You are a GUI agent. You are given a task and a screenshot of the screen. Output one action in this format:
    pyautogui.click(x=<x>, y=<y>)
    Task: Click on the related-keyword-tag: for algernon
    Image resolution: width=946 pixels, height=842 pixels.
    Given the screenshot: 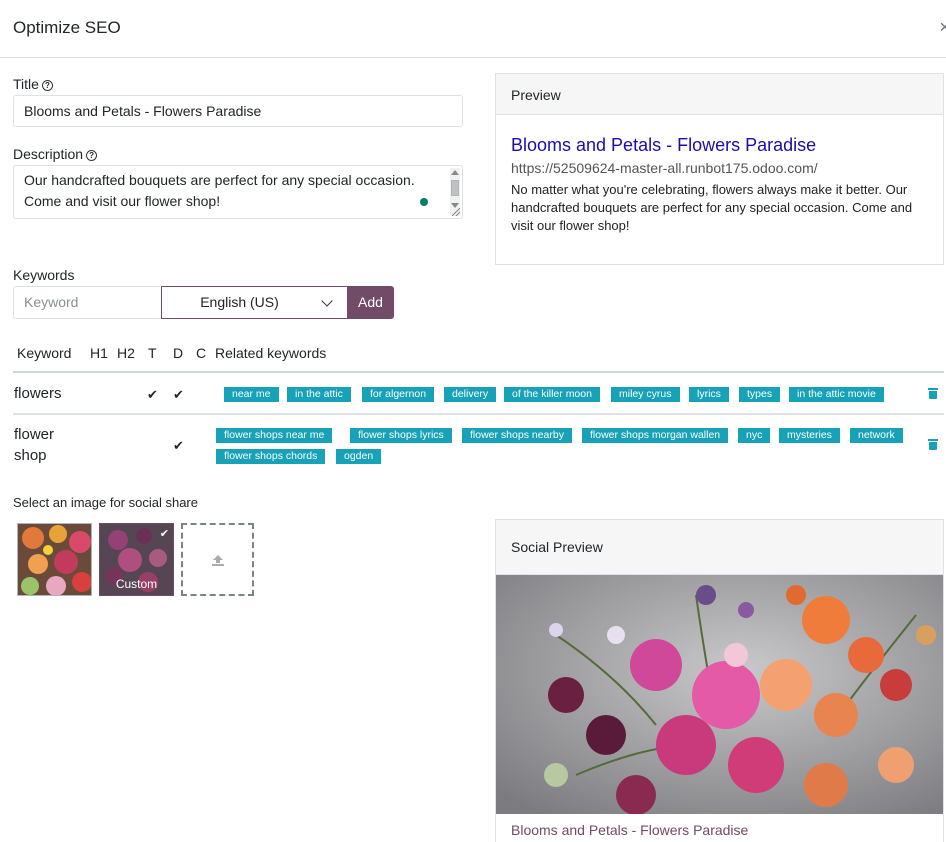 What is the action you would take?
    pyautogui.click(x=398, y=394)
    